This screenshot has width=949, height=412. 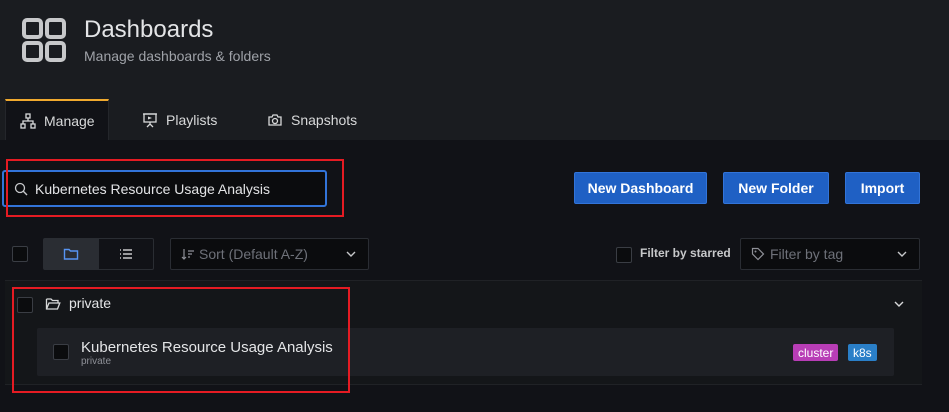 I want to click on select-all-checkbox, so click(x=20, y=254).